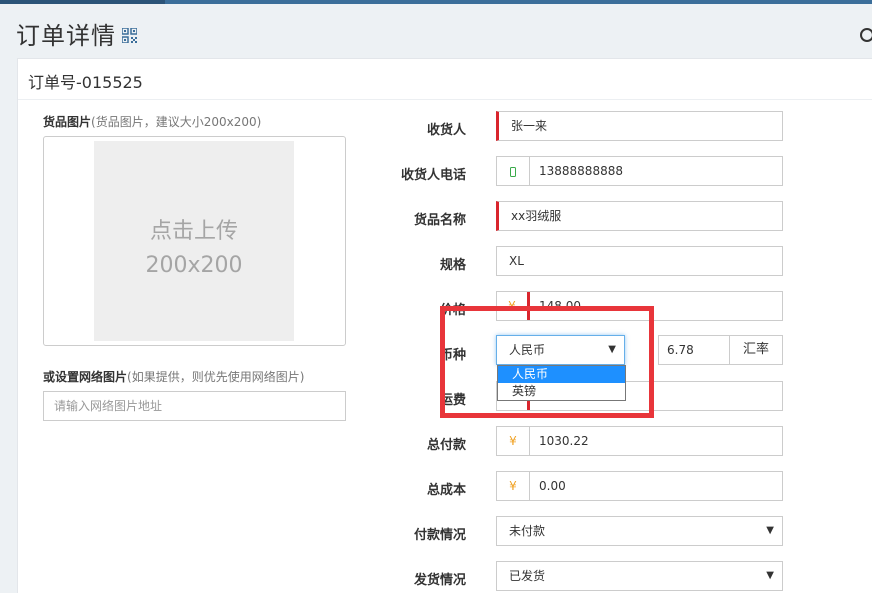 The image size is (872, 593). Describe the element at coordinates (639, 441) in the screenshot. I see `total-paid-input: ¥ 1030.22` at that location.